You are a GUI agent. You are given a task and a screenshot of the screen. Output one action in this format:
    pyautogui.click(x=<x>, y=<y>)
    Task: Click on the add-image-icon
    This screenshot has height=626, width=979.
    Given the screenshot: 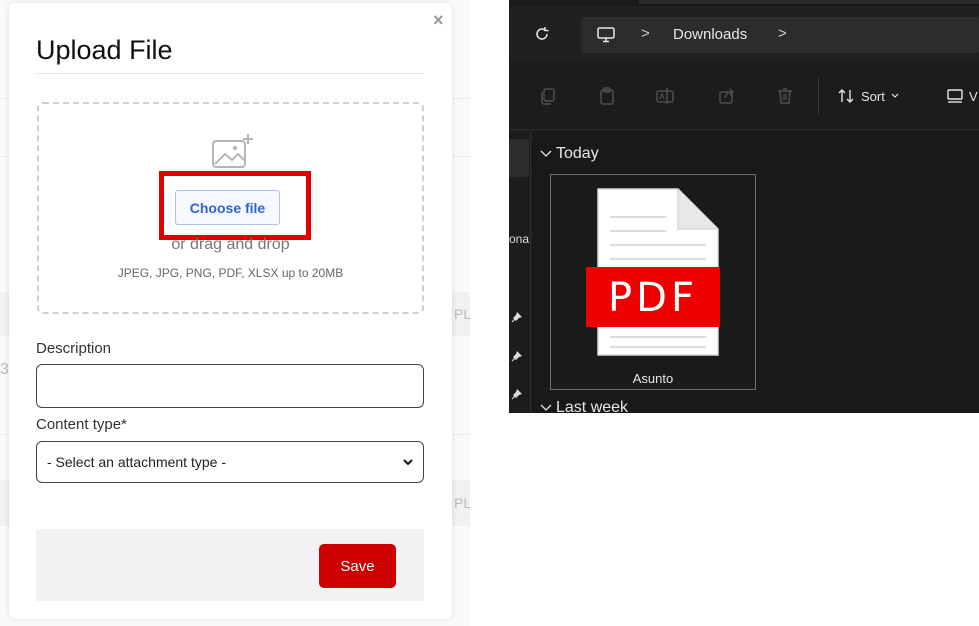 What is the action you would take?
    pyautogui.click(x=232, y=151)
    